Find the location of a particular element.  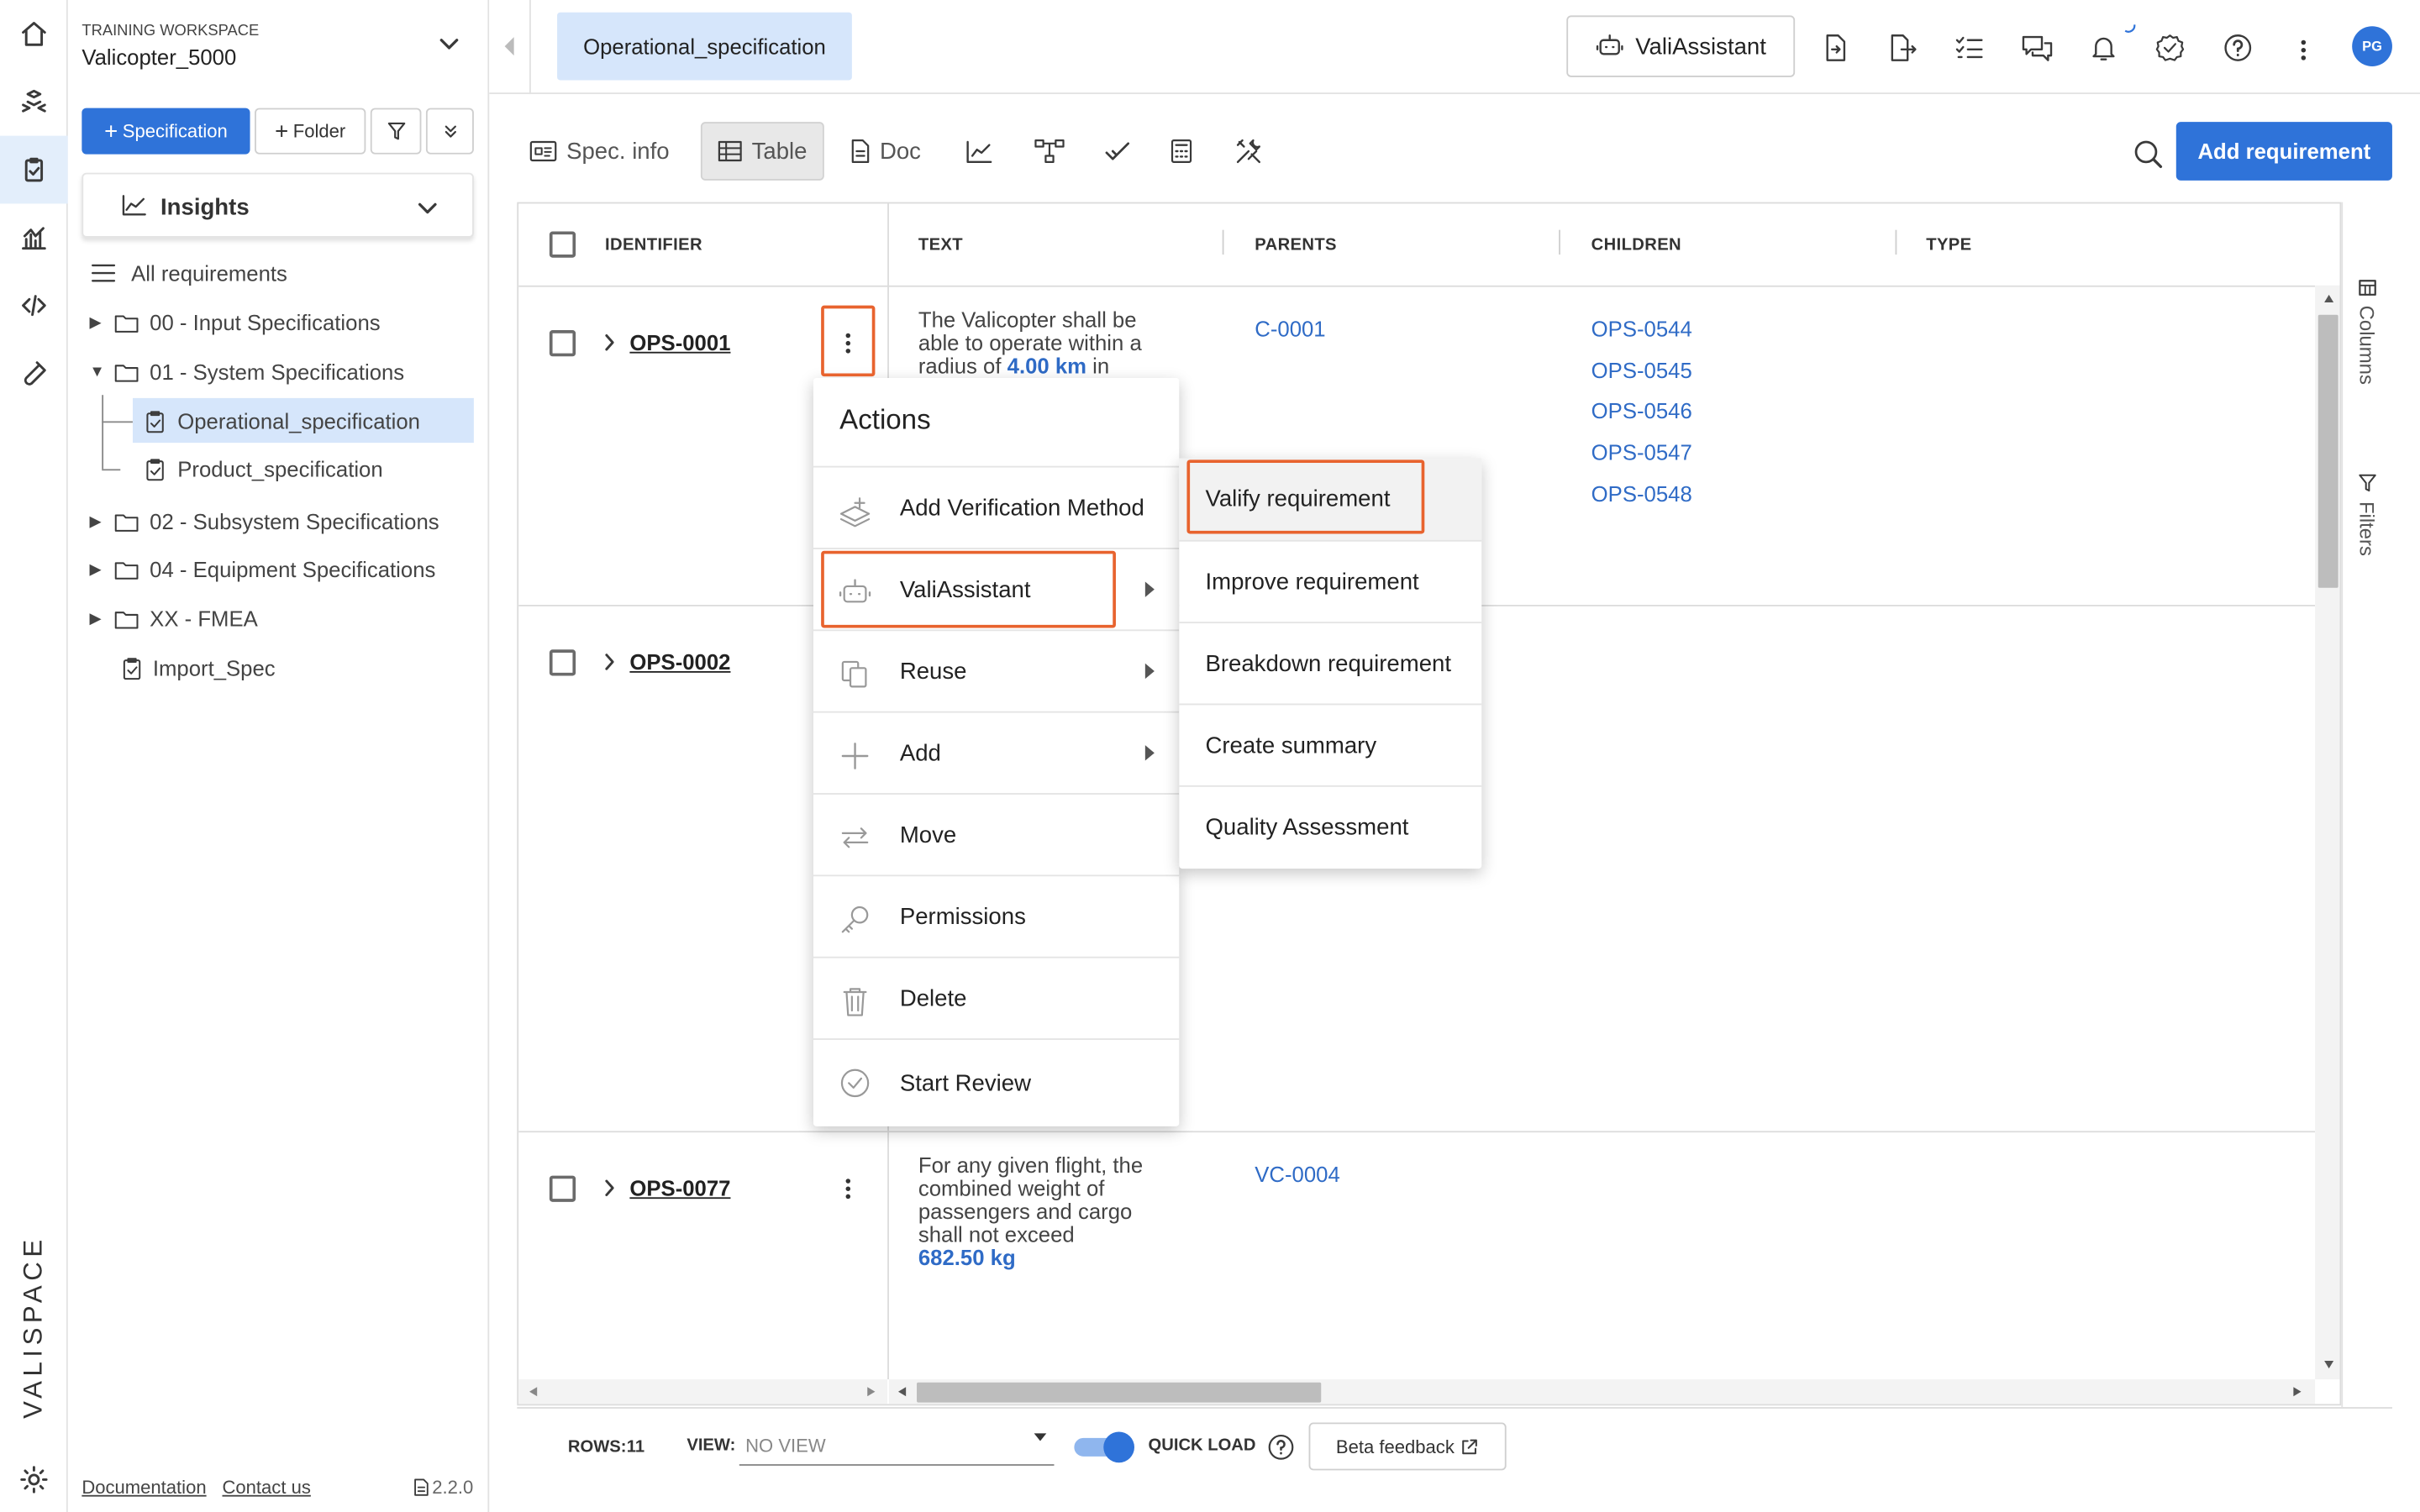

export-file-icon is located at coordinates (1902, 48).